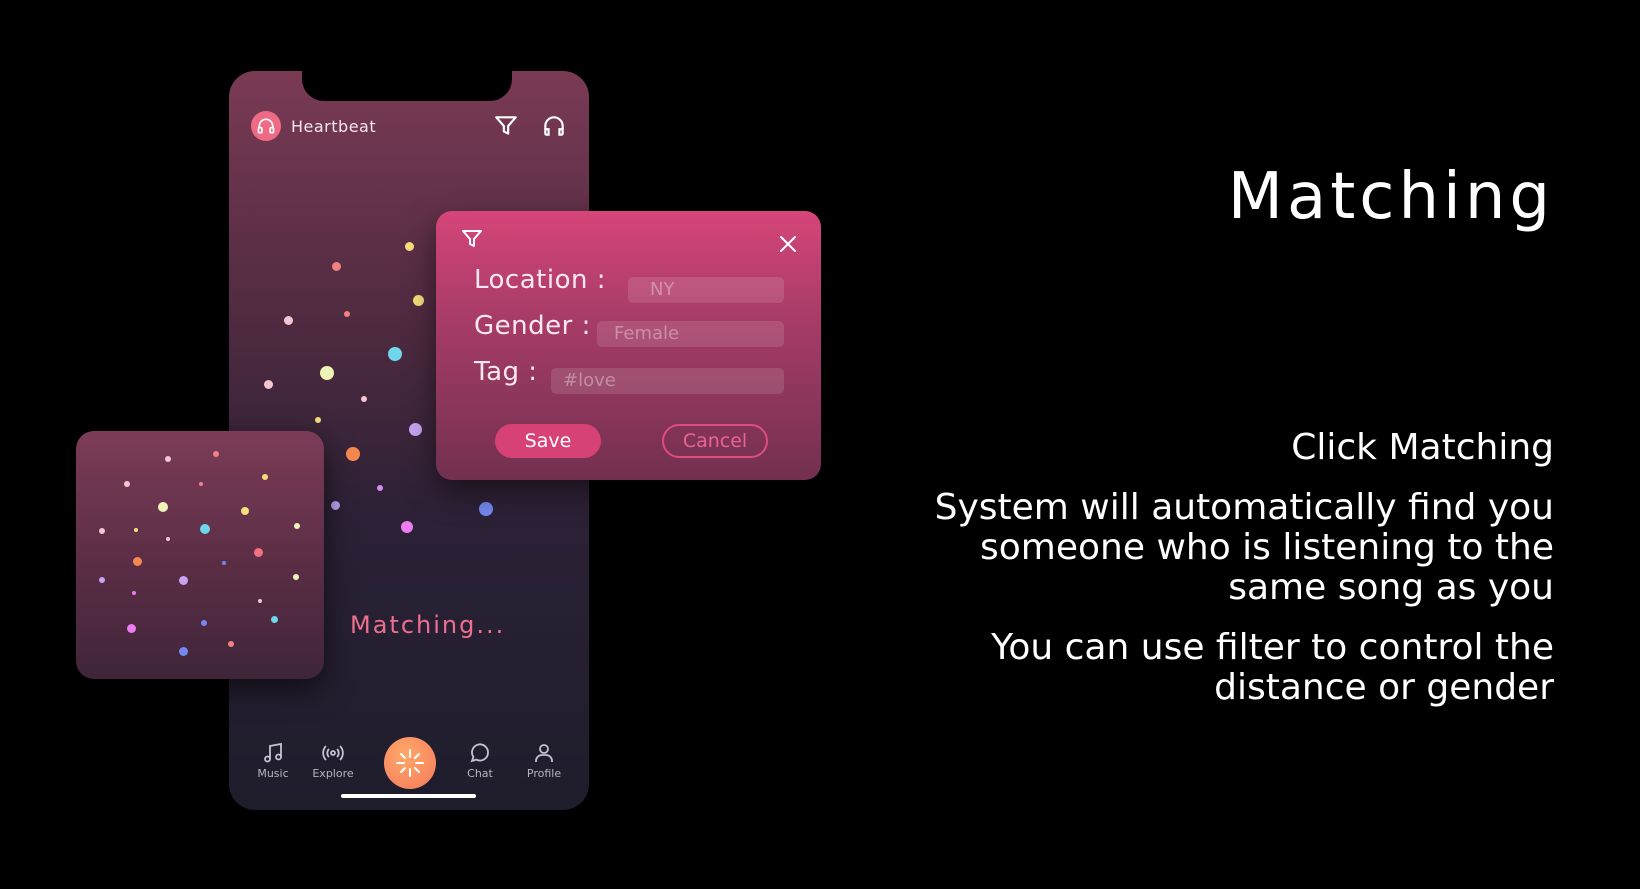 The width and height of the screenshot is (1640, 889). I want to click on gender-label: Gender :, so click(532, 326).